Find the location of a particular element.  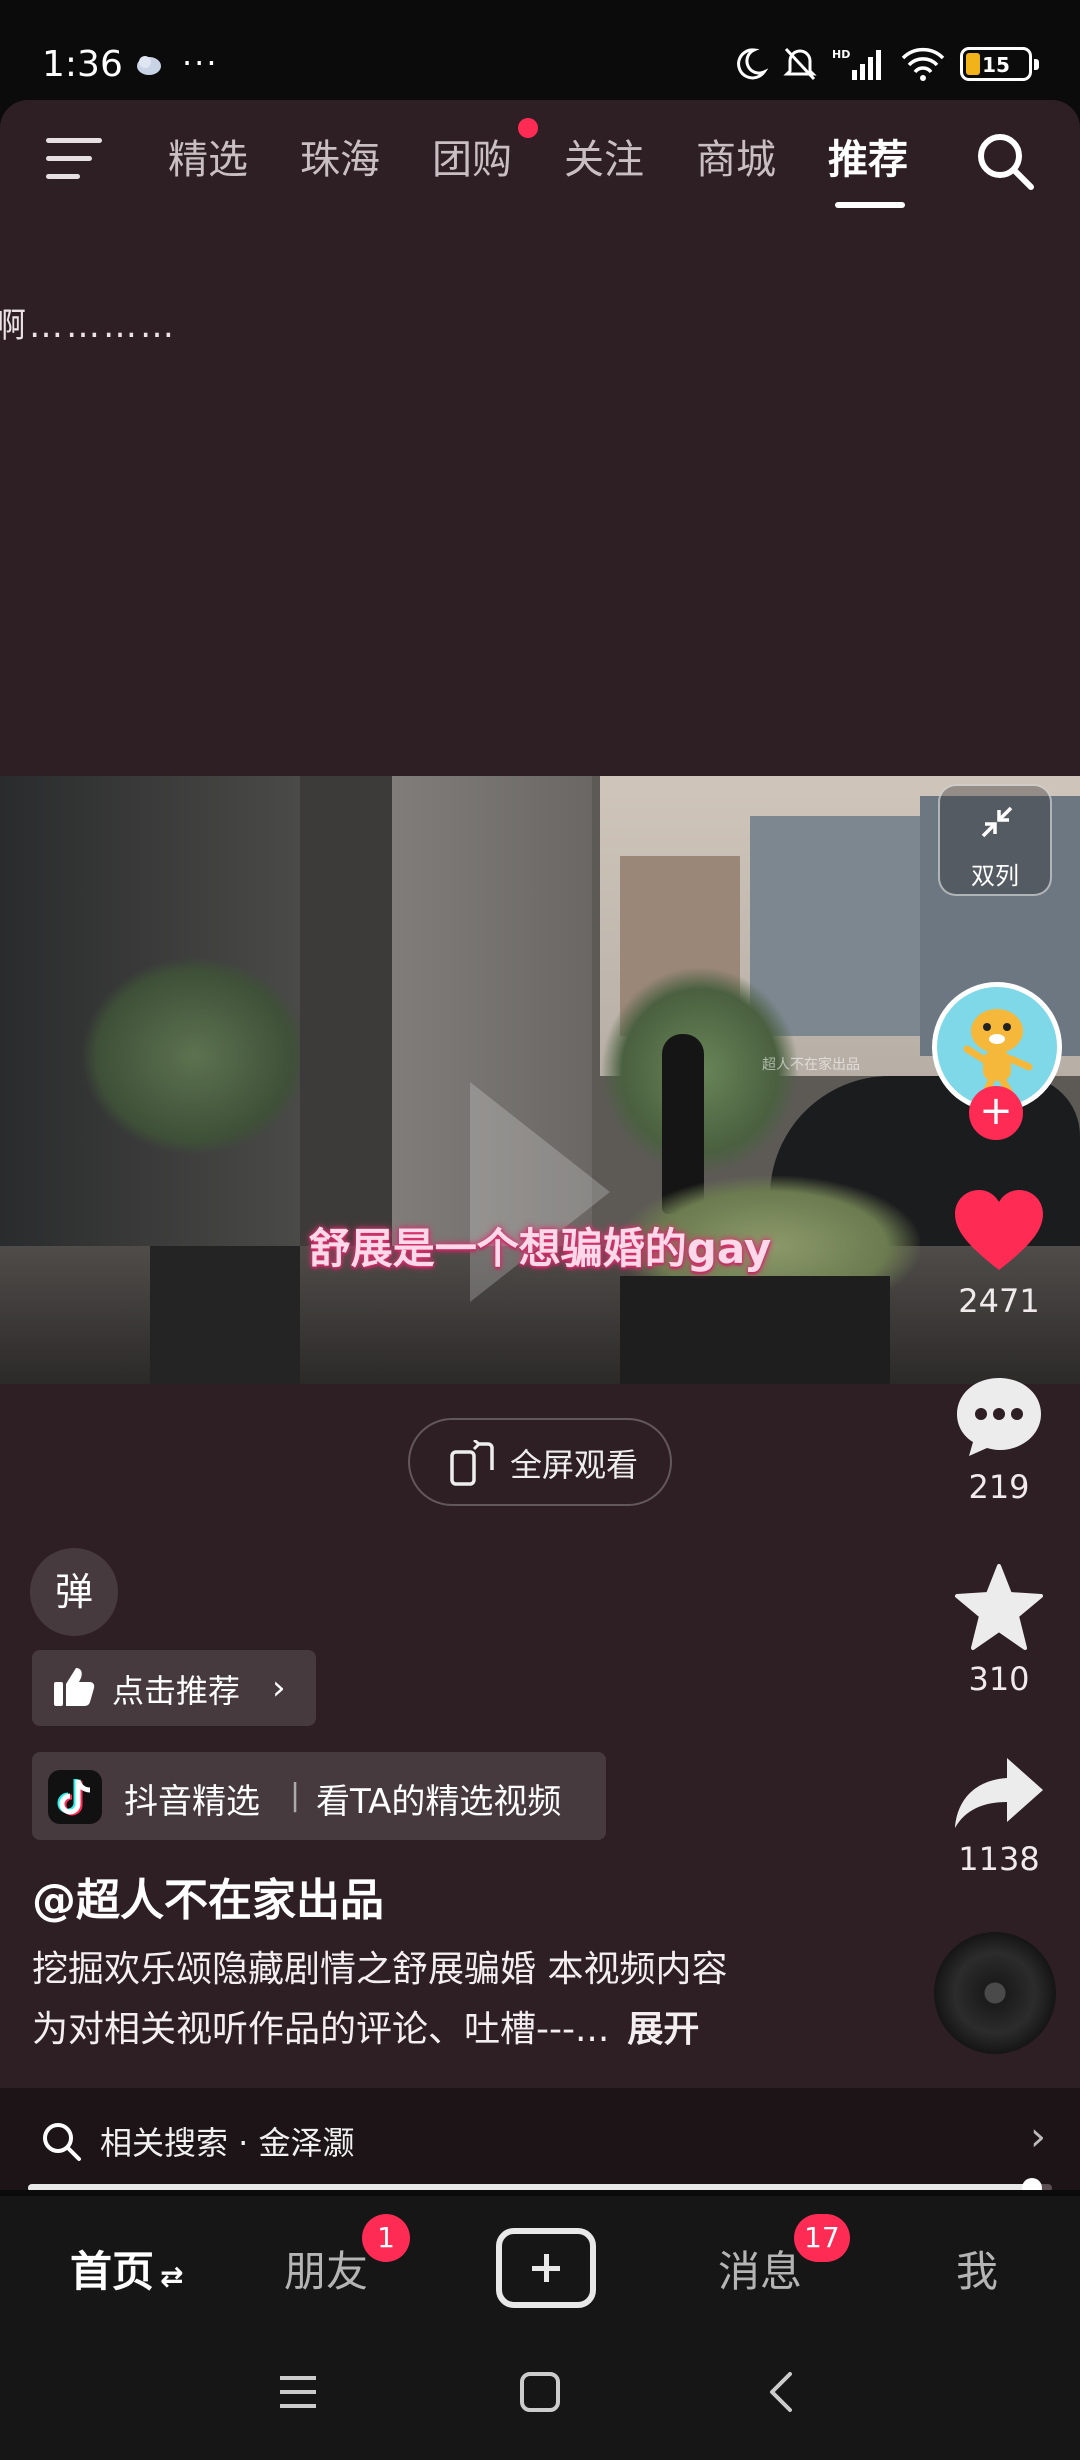

nav-friends: 朋友 is located at coordinates (326, 2268).